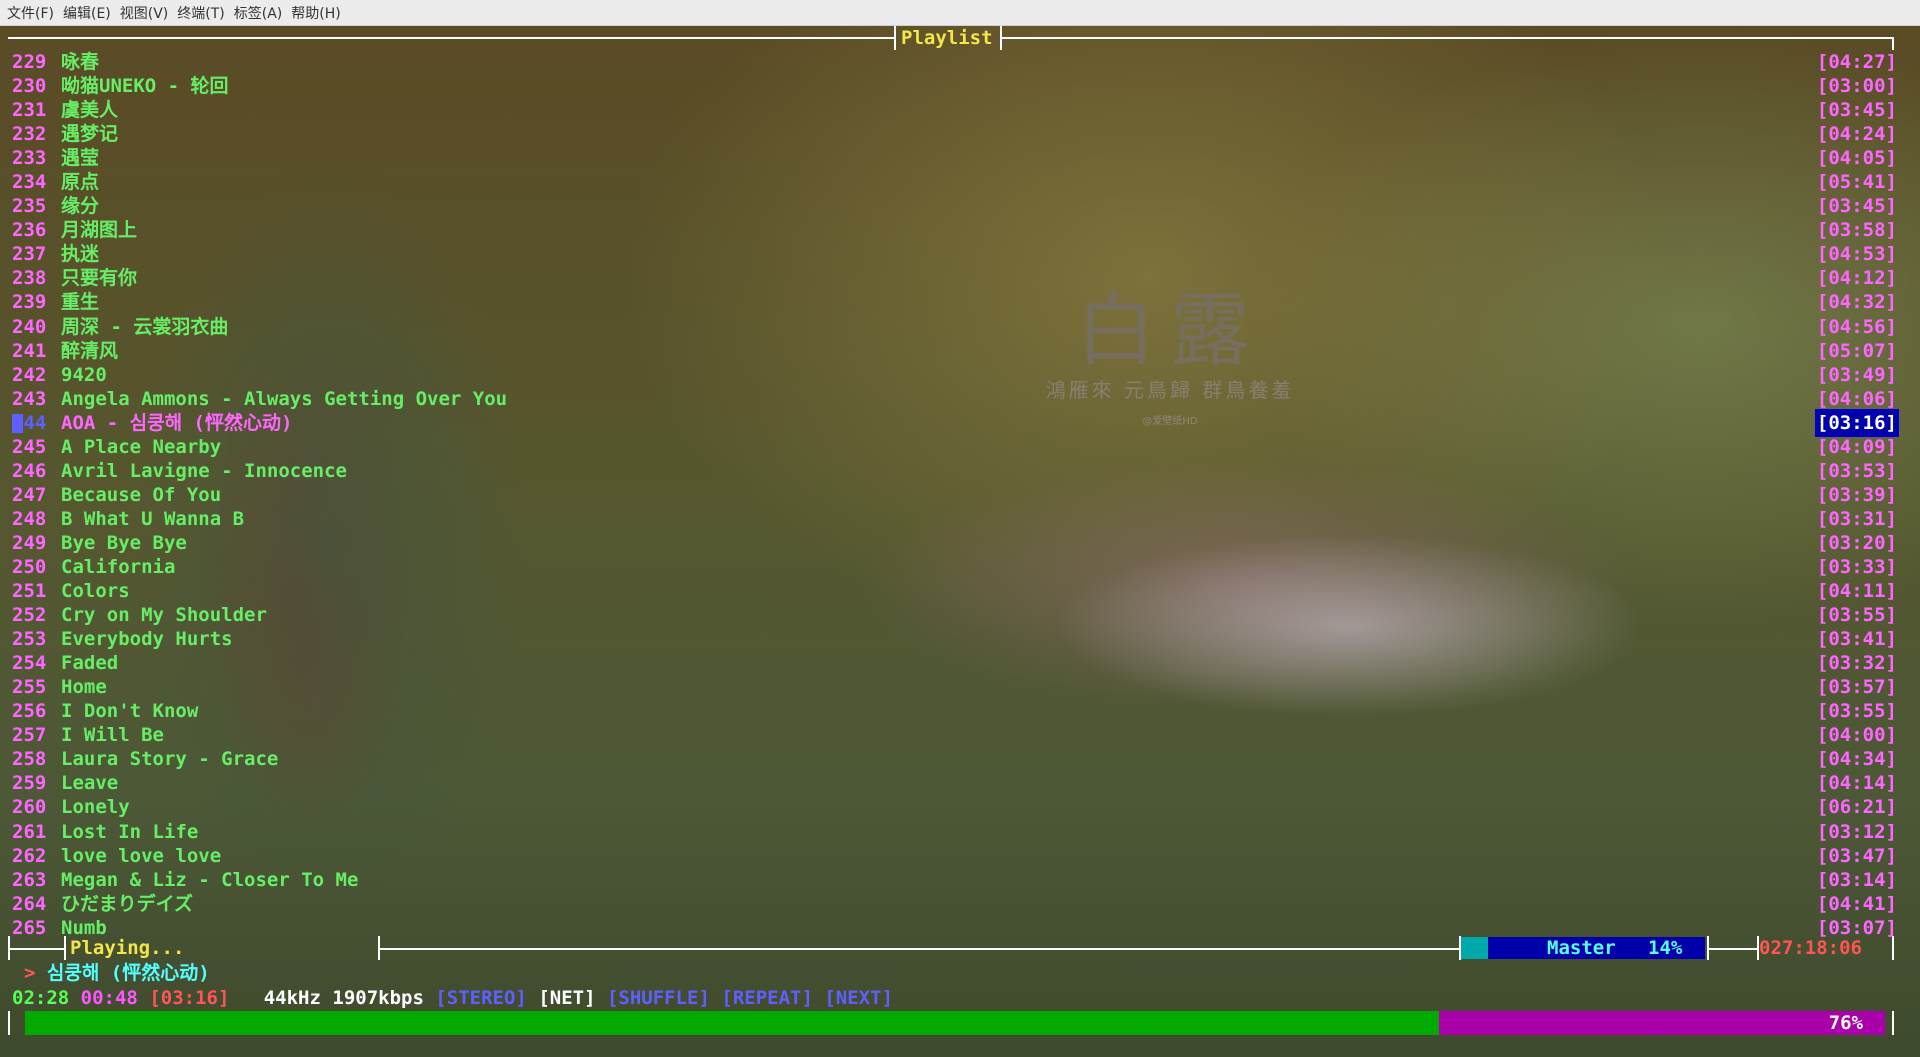  I want to click on playlist-row: 262 love love love [03:47], so click(954, 856).